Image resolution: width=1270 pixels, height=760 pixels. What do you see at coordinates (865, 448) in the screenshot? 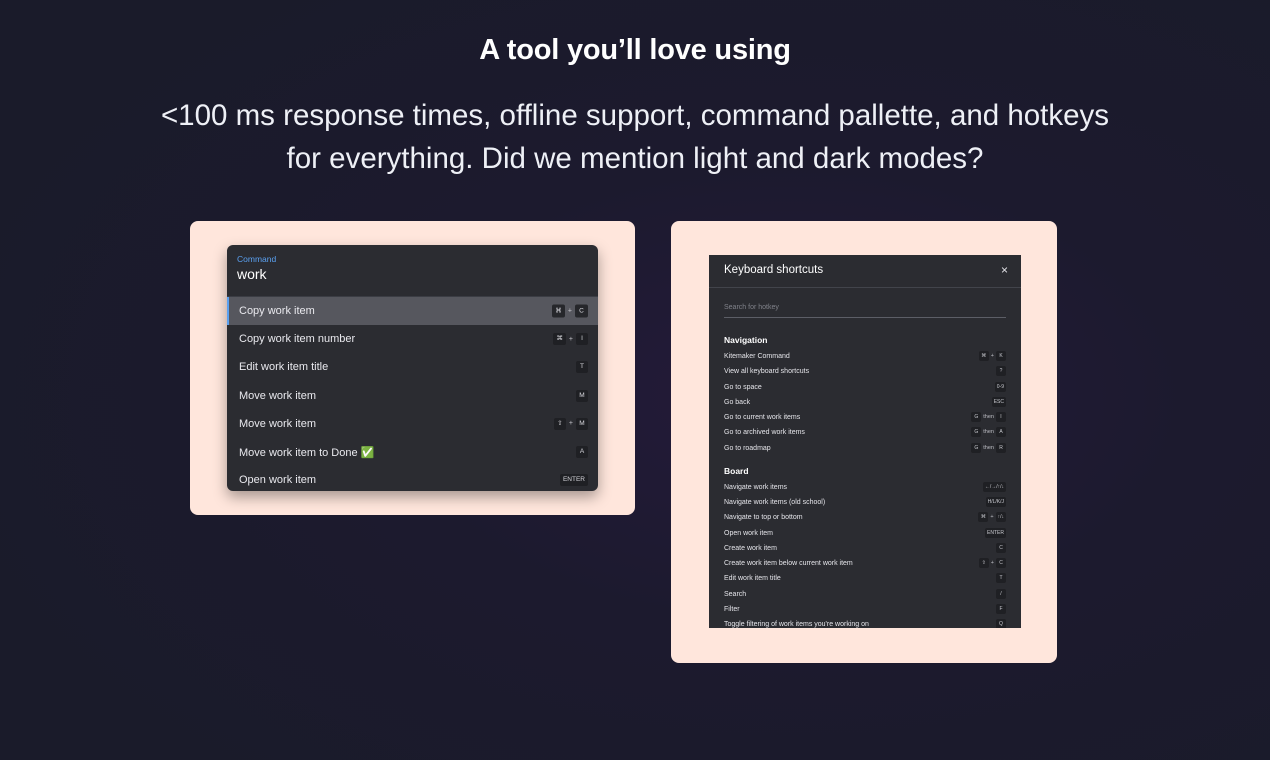
I see `shortcut-row: Go to roadmap Gthen R` at bounding box center [865, 448].